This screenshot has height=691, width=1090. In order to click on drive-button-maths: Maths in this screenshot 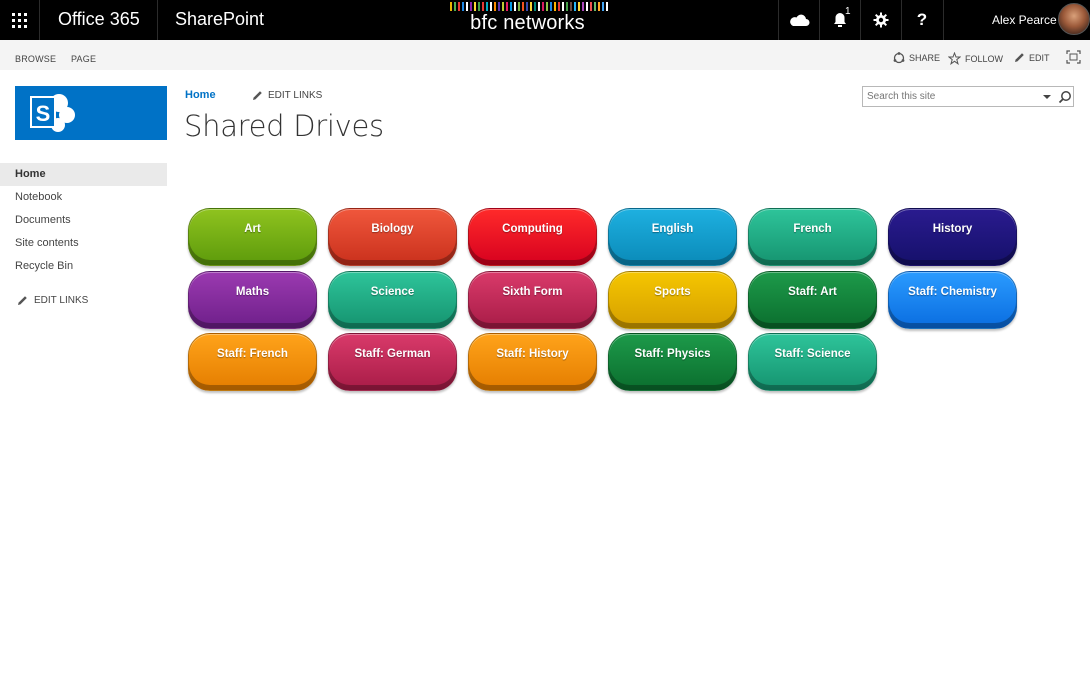, I will do `click(252, 299)`.